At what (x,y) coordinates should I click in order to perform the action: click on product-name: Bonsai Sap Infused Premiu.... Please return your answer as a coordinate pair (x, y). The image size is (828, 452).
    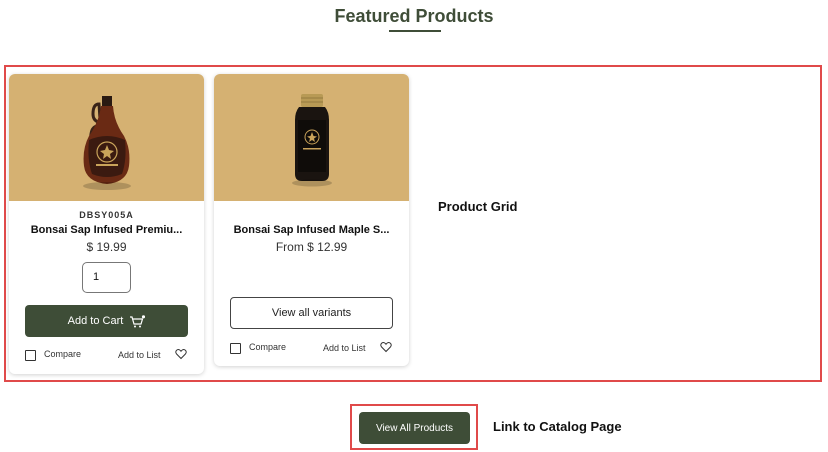
    Looking at the image, I should click on (106, 230).